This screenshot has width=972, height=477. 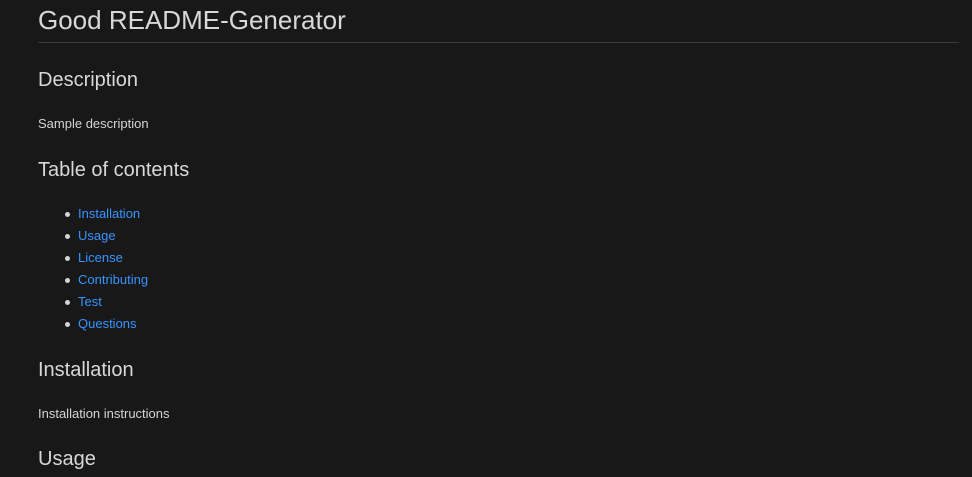 I want to click on toc-item-questions: Questions, so click(x=106, y=324).